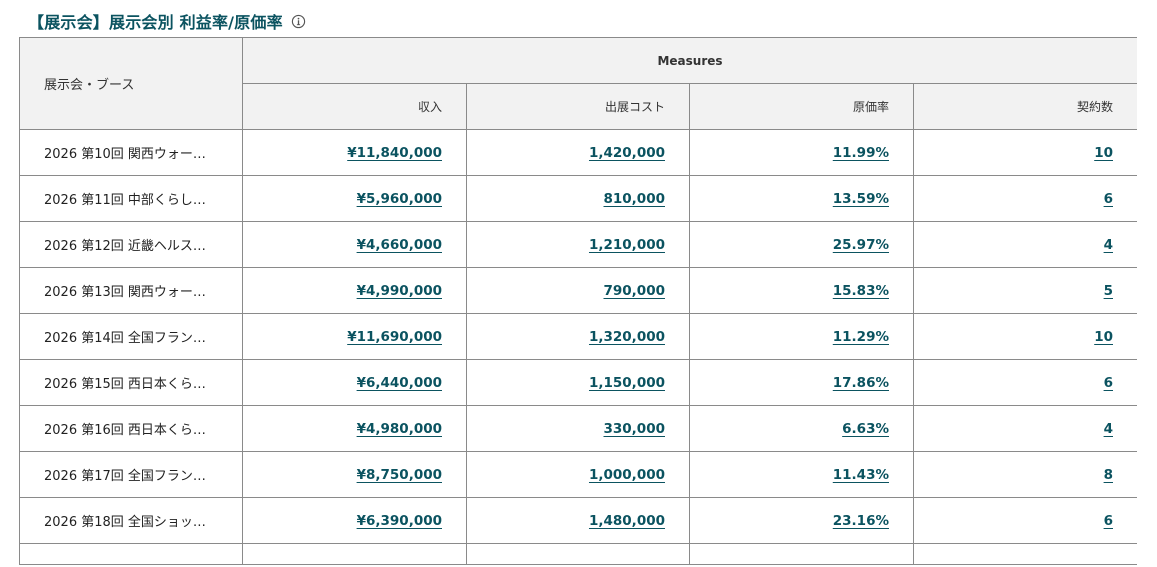  Describe the element at coordinates (131, 83) in the screenshot. I see `dimension-header: 展示会・ブース` at that location.